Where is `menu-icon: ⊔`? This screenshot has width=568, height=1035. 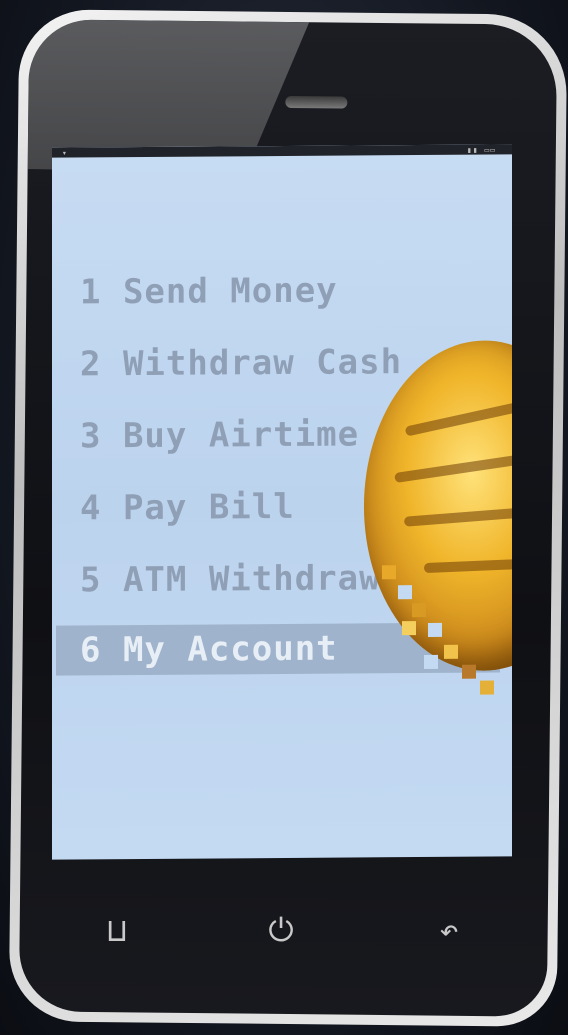 menu-icon: ⊔ is located at coordinates (117, 930).